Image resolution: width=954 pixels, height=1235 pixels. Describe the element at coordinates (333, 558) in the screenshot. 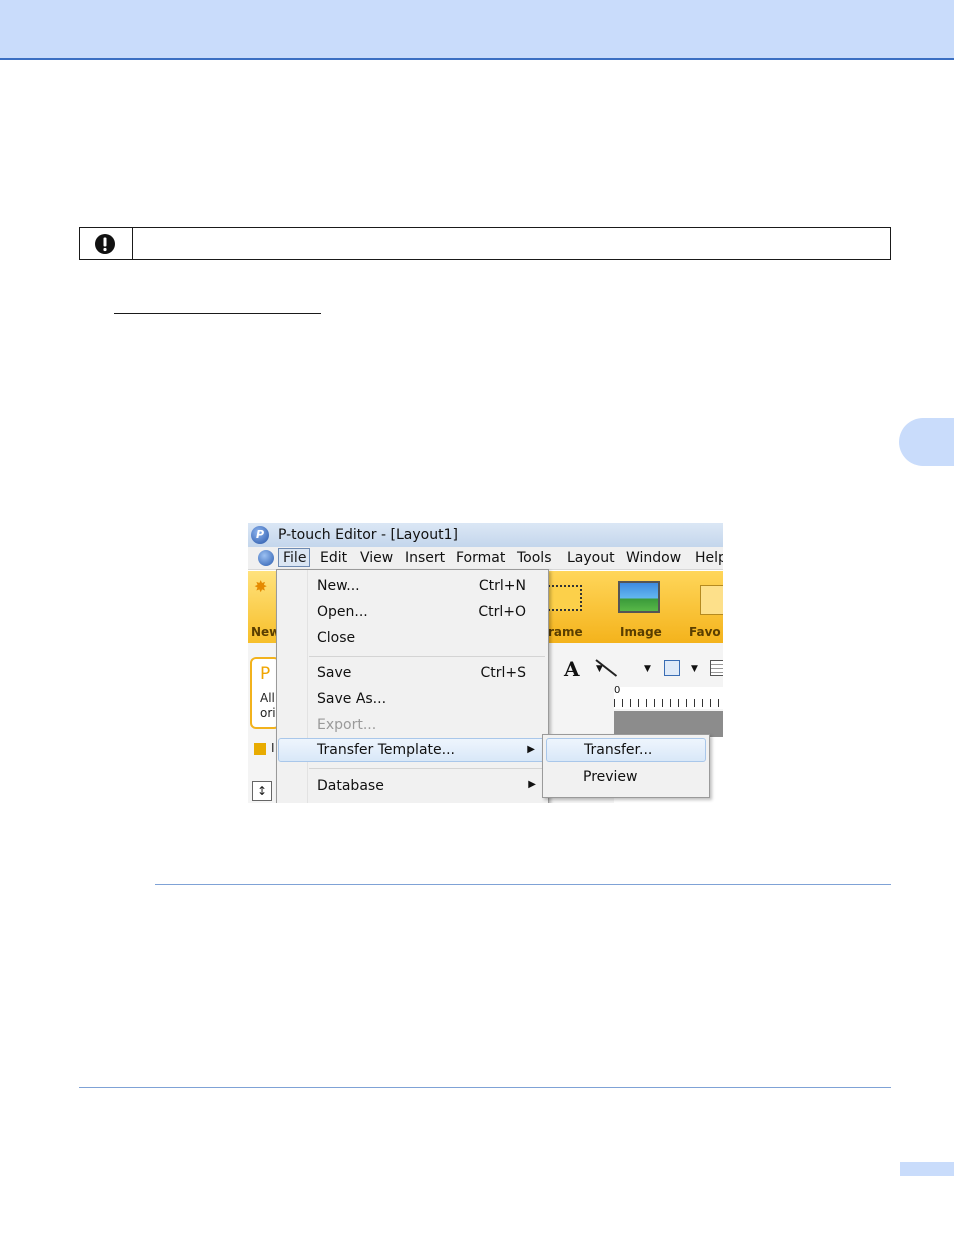

I see `menu-edit: Edit` at that location.